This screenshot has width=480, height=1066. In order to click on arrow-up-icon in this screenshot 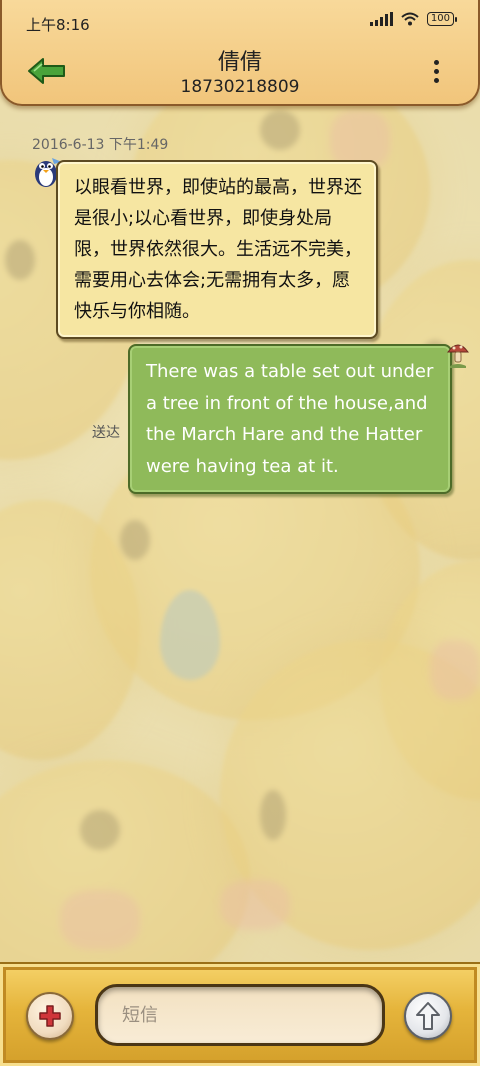, I will do `click(428, 1016)`.